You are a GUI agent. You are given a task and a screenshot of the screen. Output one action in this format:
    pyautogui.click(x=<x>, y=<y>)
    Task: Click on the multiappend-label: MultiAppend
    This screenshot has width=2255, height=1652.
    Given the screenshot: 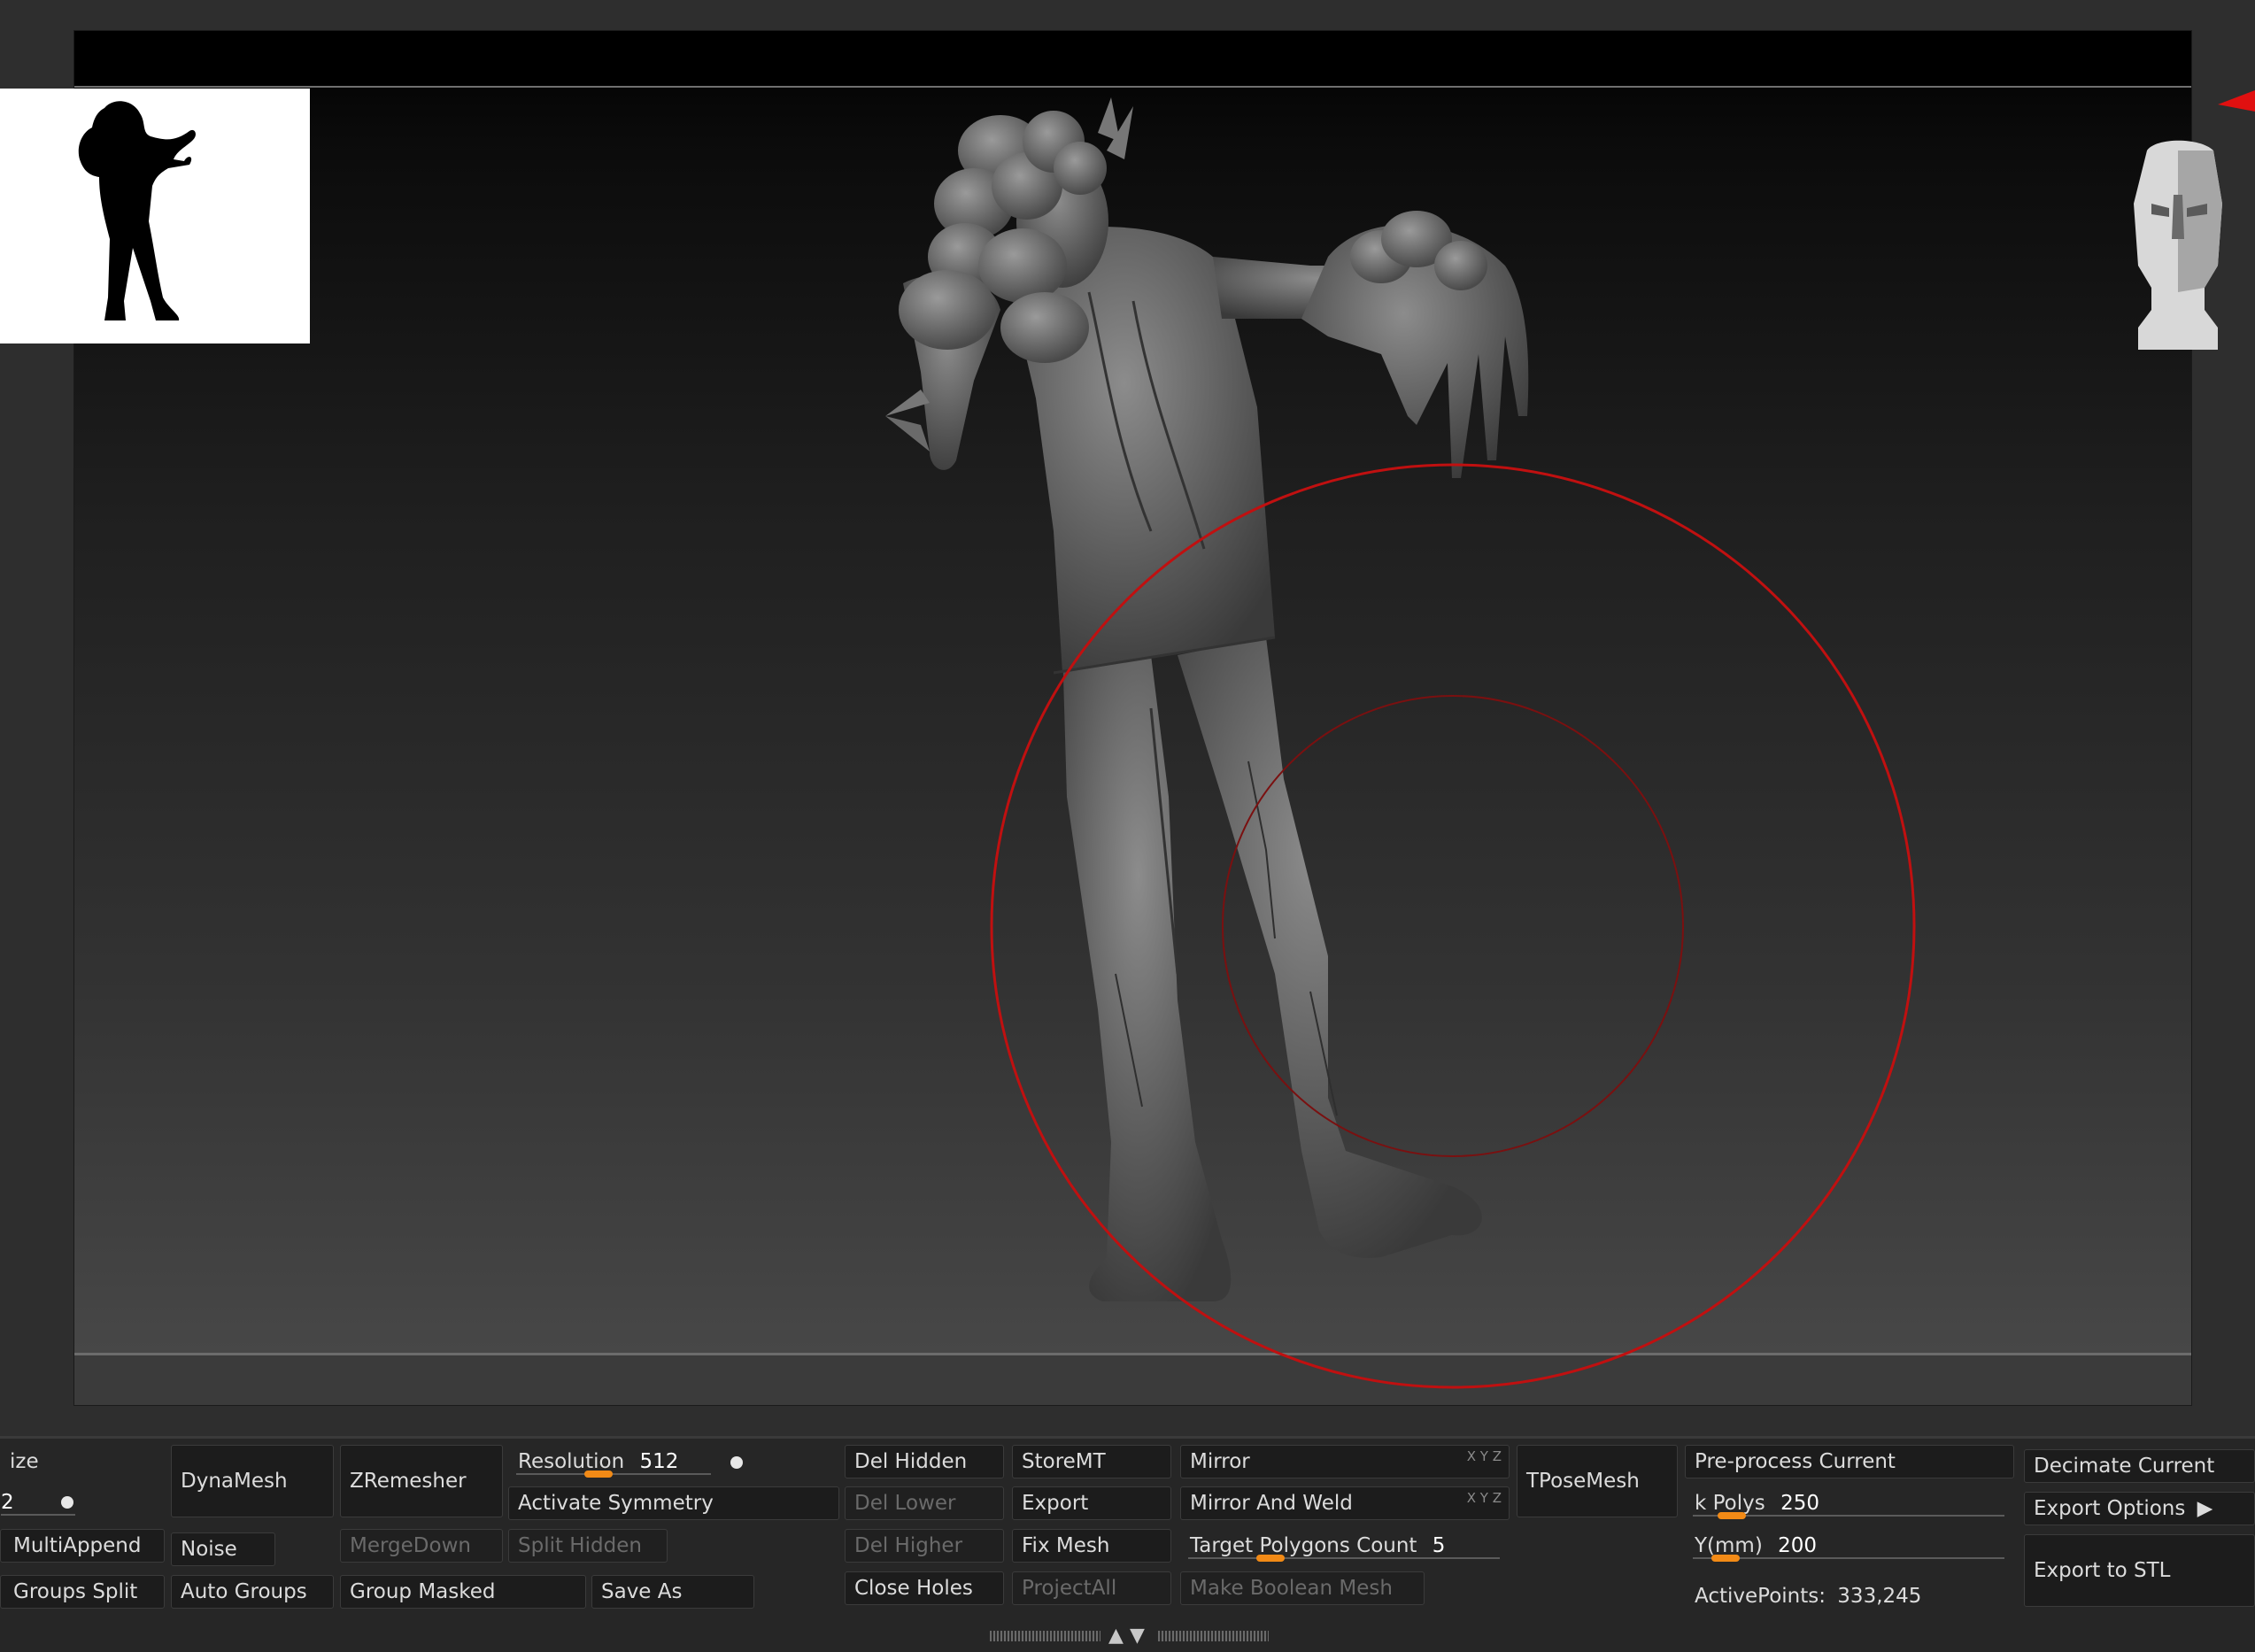 What is the action you would take?
    pyautogui.click(x=77, y=1545)
    